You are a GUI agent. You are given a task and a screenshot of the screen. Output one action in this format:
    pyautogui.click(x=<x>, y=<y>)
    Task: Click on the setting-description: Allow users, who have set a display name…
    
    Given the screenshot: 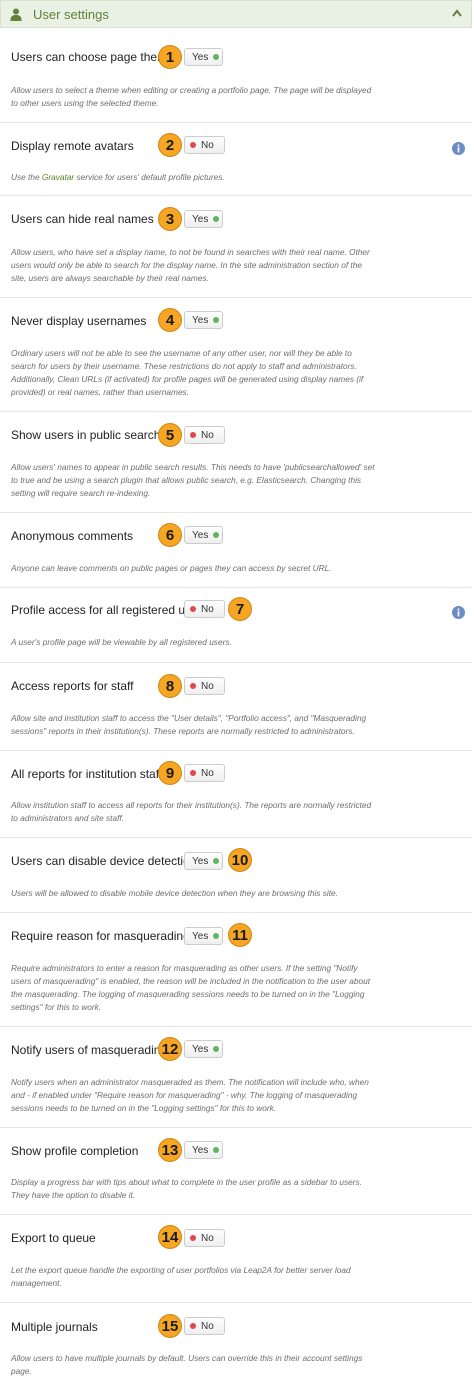 What is the action you would take?
    pyautogui.click(x=190, y=265)
    